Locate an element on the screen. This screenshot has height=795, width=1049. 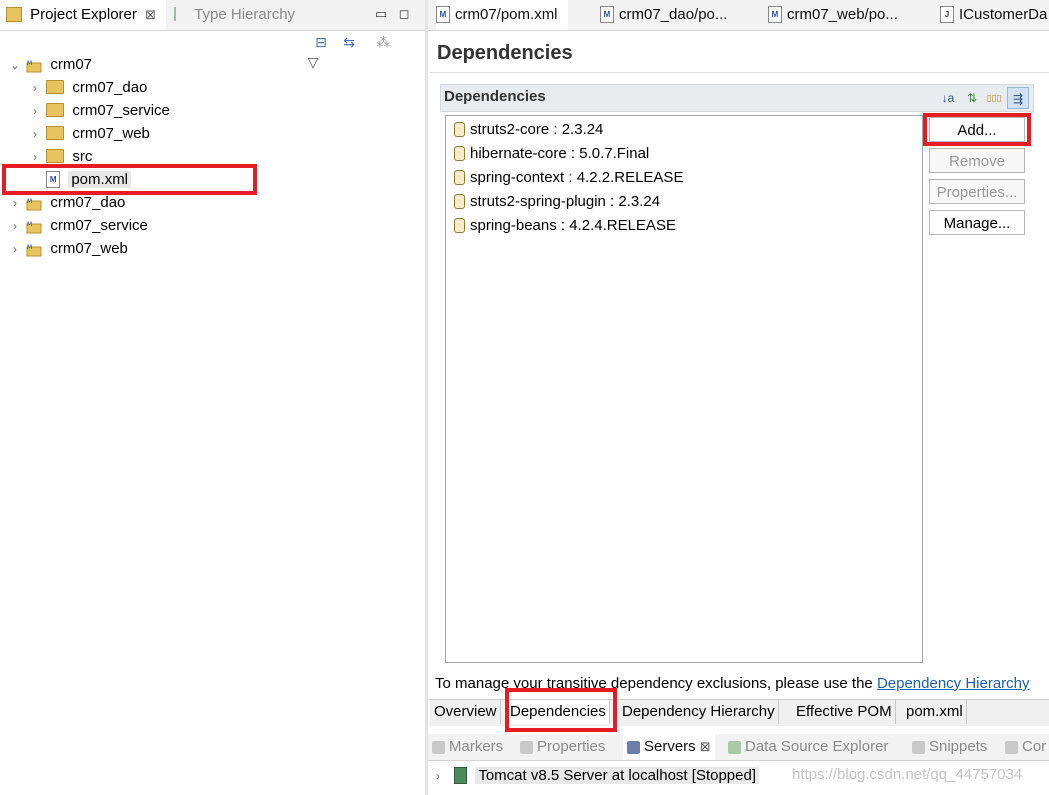
java-interface-icon: J is located at coordinates (947, 14).